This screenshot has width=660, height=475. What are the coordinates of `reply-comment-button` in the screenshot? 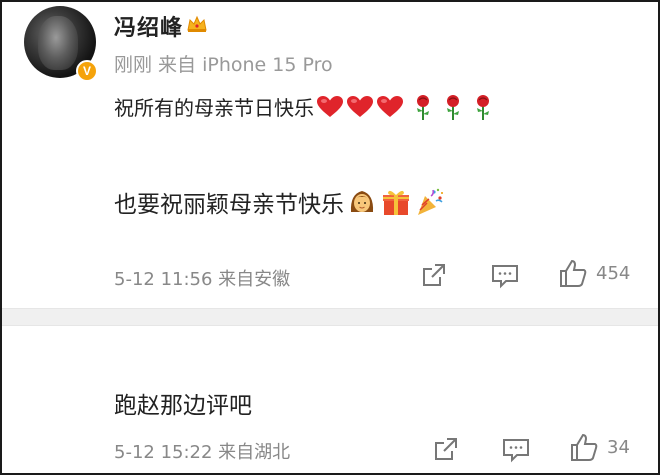 It's located at (516, 450).